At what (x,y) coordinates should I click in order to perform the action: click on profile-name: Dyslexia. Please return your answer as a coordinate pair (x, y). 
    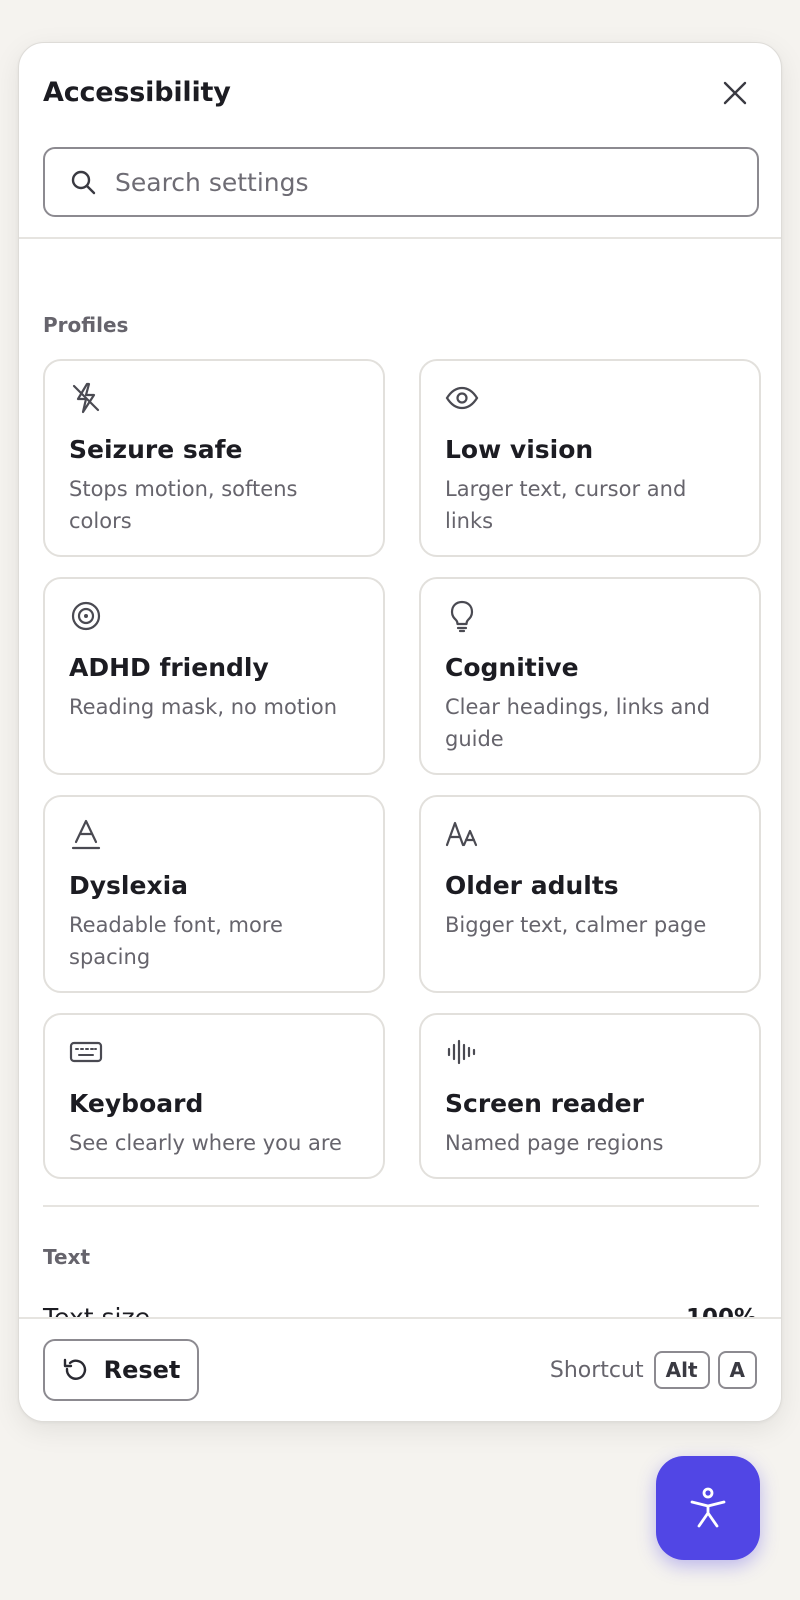
    Looking at the image, I should click on (129, 885).